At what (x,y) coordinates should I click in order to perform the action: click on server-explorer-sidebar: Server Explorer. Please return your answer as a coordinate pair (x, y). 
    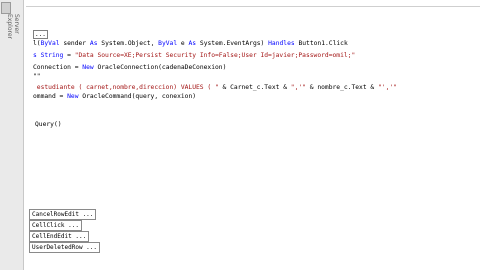
    Looking at the image, I should click on (12, 135).